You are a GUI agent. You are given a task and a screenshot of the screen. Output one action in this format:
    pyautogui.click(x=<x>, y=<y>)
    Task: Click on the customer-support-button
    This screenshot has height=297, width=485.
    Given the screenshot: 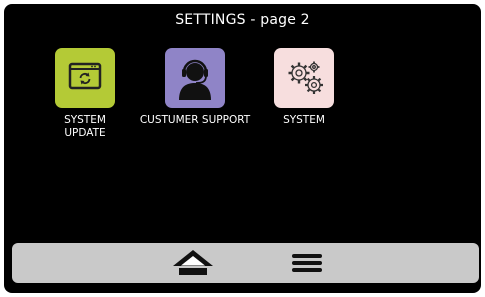 What is the action you would take?
    pyautogui.click(x=195, y=78)
    